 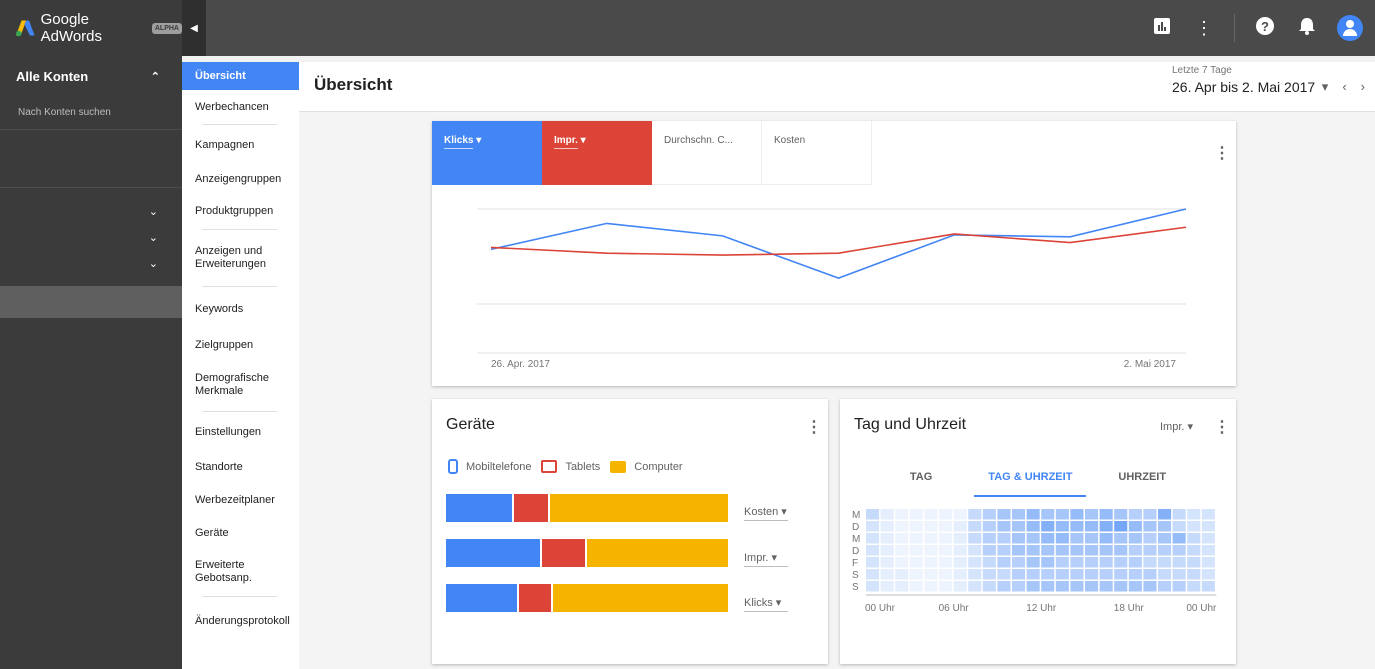 What do you see at coordinates (499, 466) in the screenshot?
I see `legend-label: Mobiltelefone` at bounding box center [499, 466].